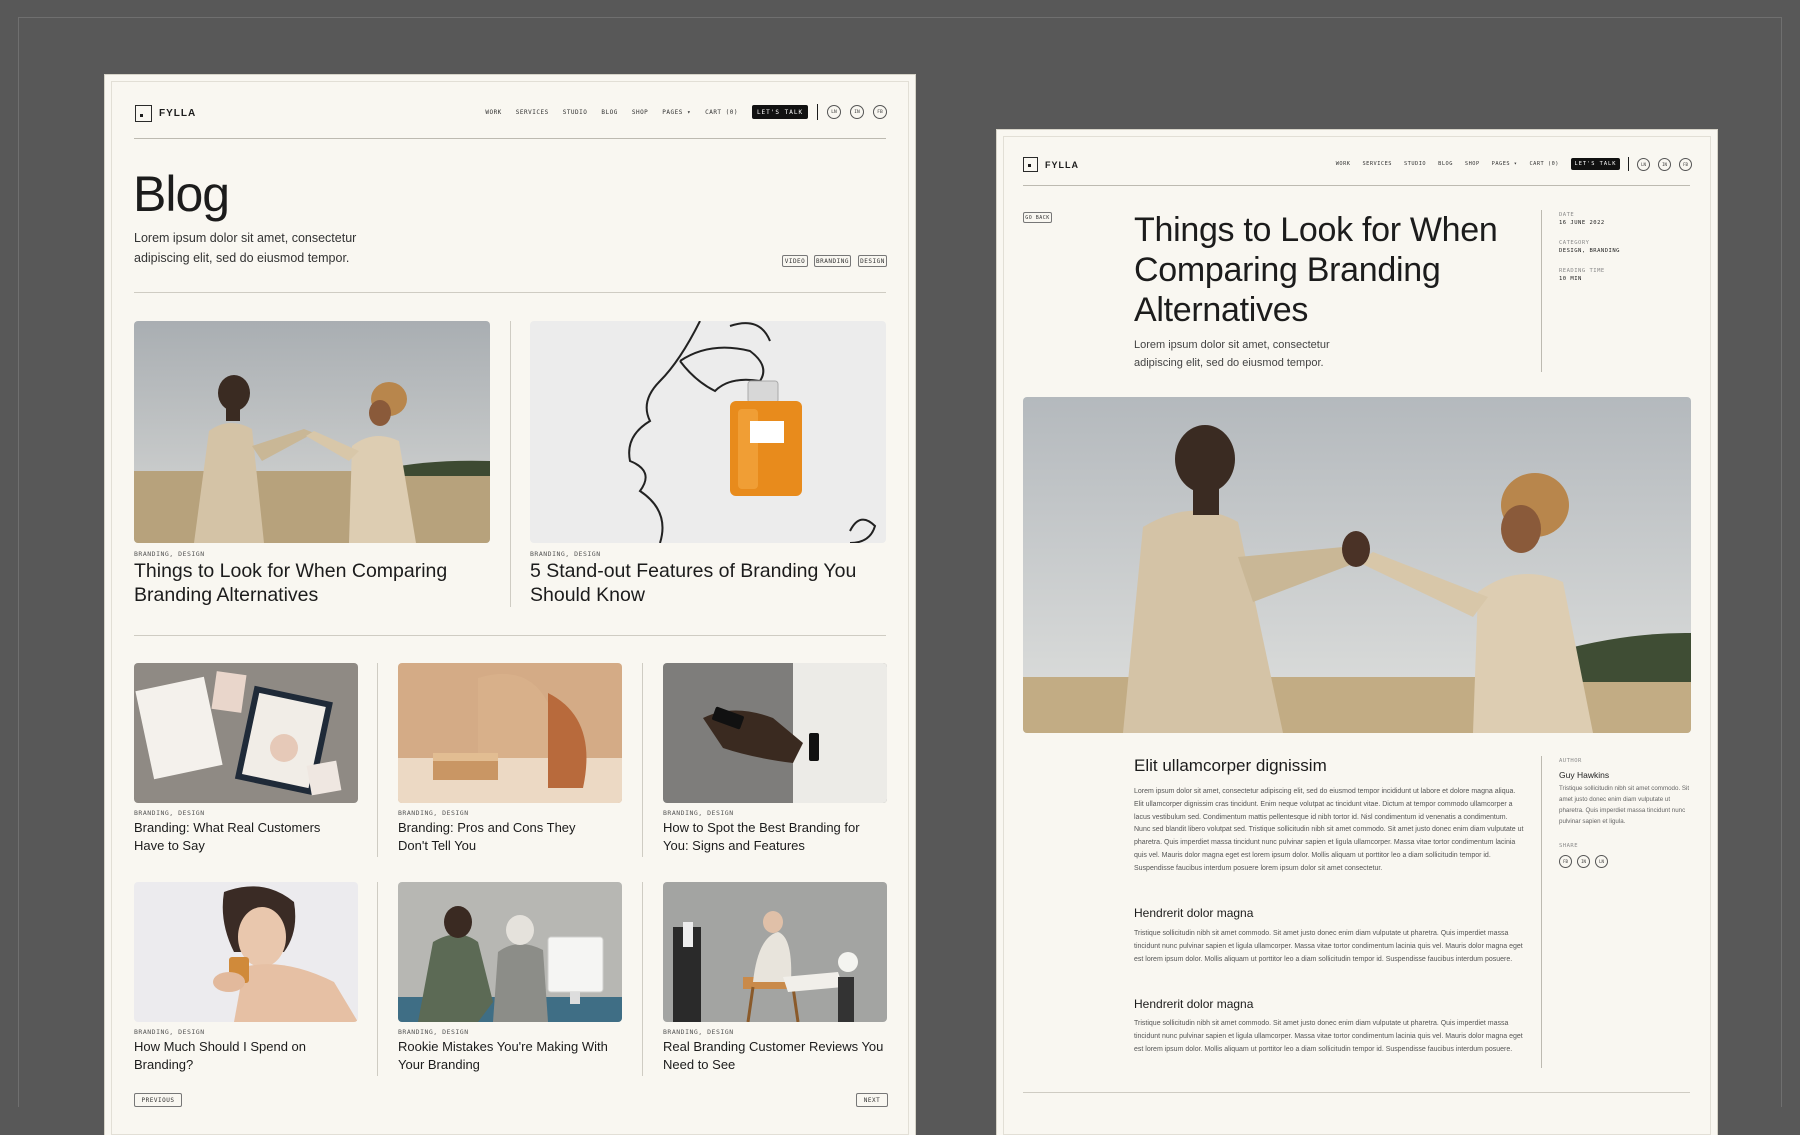  What do you see at coordinates (1357, 565) in the screenshot?
I see `article-hero-image` at bounding box center [1357, 565].